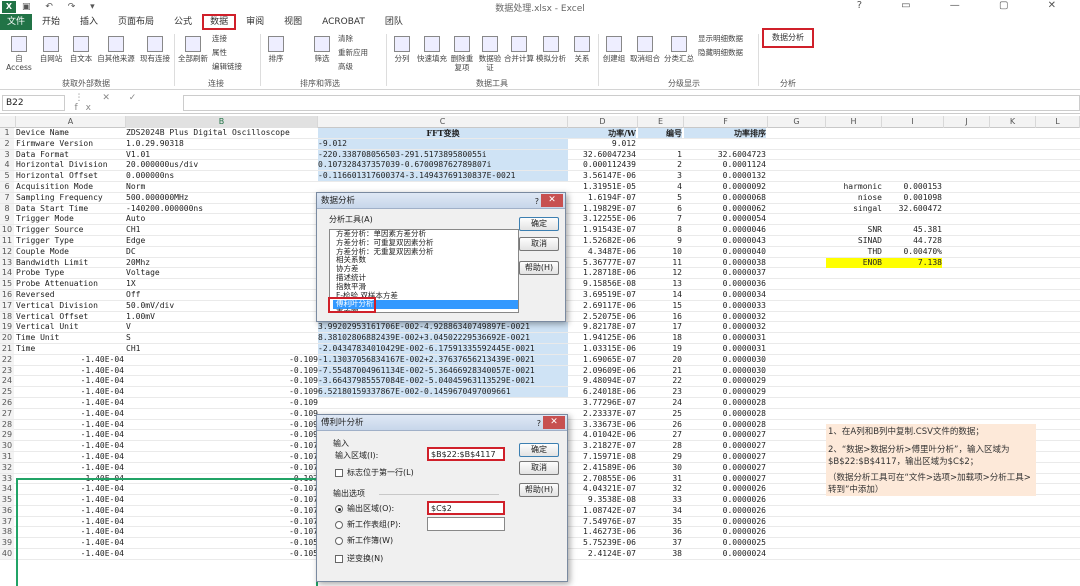  Describe the element at coordinates (7, 478) in the screenshot. I see `row-number: 33` at that location.